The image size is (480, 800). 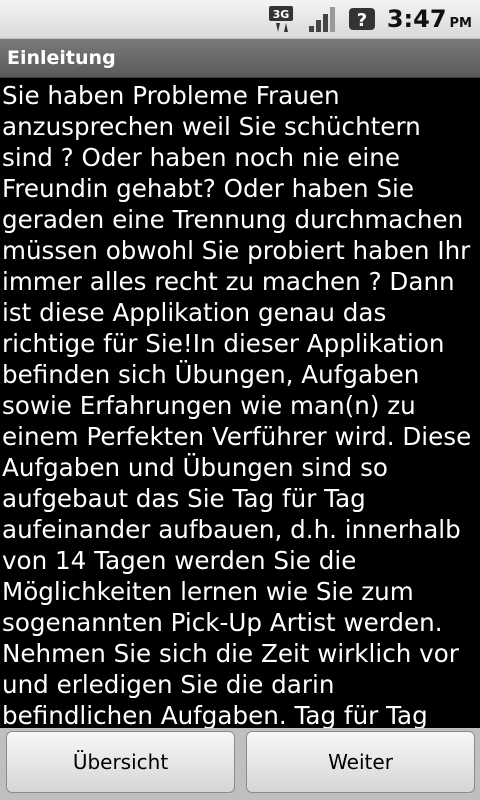 I want to click on overview-button-label: Übersicht, so click(x=120, y=762).